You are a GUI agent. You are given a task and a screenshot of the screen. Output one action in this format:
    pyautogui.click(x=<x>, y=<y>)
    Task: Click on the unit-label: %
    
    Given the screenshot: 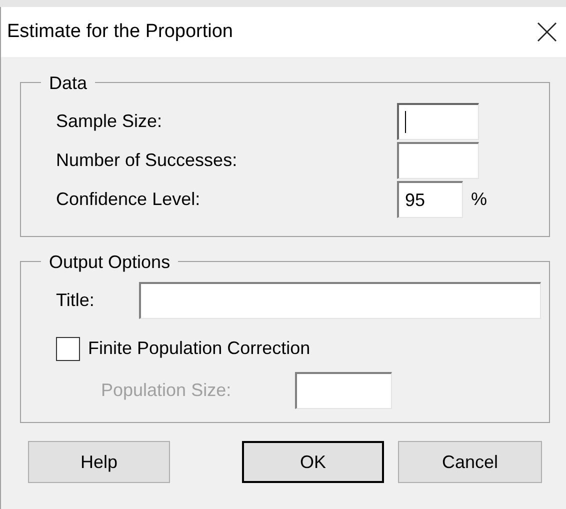 What is the action you would take?
    pyautogui.click(x=479, y=199)
    